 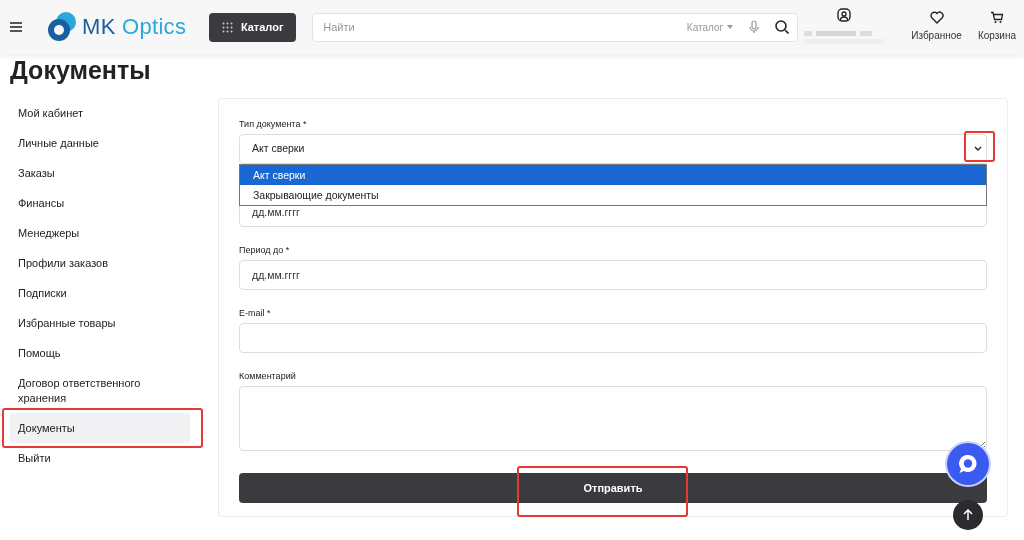 I want to click on sidebar-item: Заказы, so click(x=100, y=173).